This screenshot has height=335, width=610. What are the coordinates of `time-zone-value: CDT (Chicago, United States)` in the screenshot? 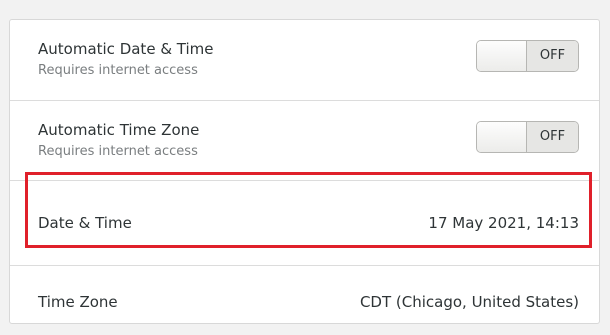 It's located at (469, 302).